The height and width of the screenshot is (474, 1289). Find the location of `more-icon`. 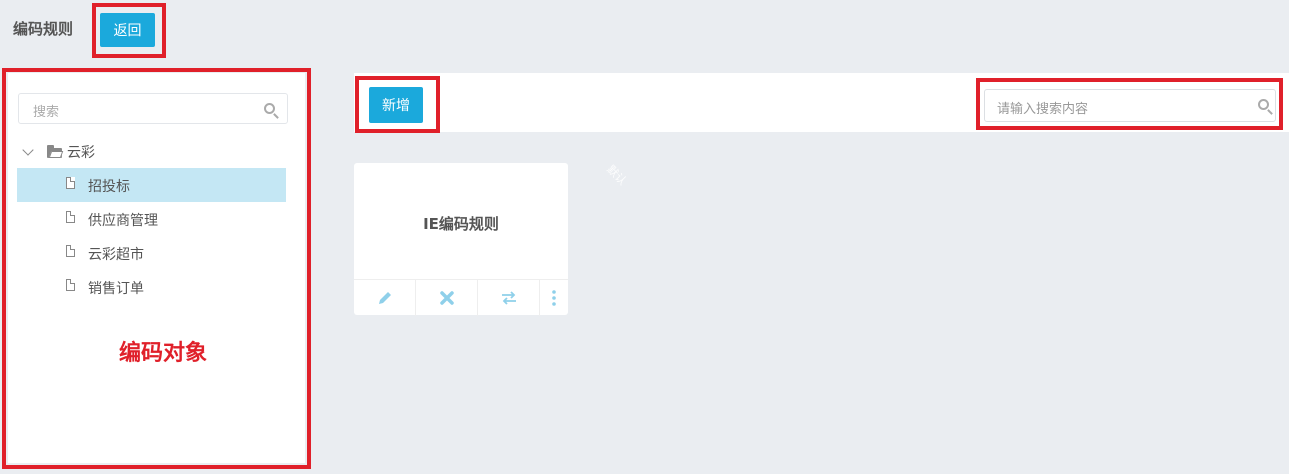

more-icon is located at coordinates (554, 298).